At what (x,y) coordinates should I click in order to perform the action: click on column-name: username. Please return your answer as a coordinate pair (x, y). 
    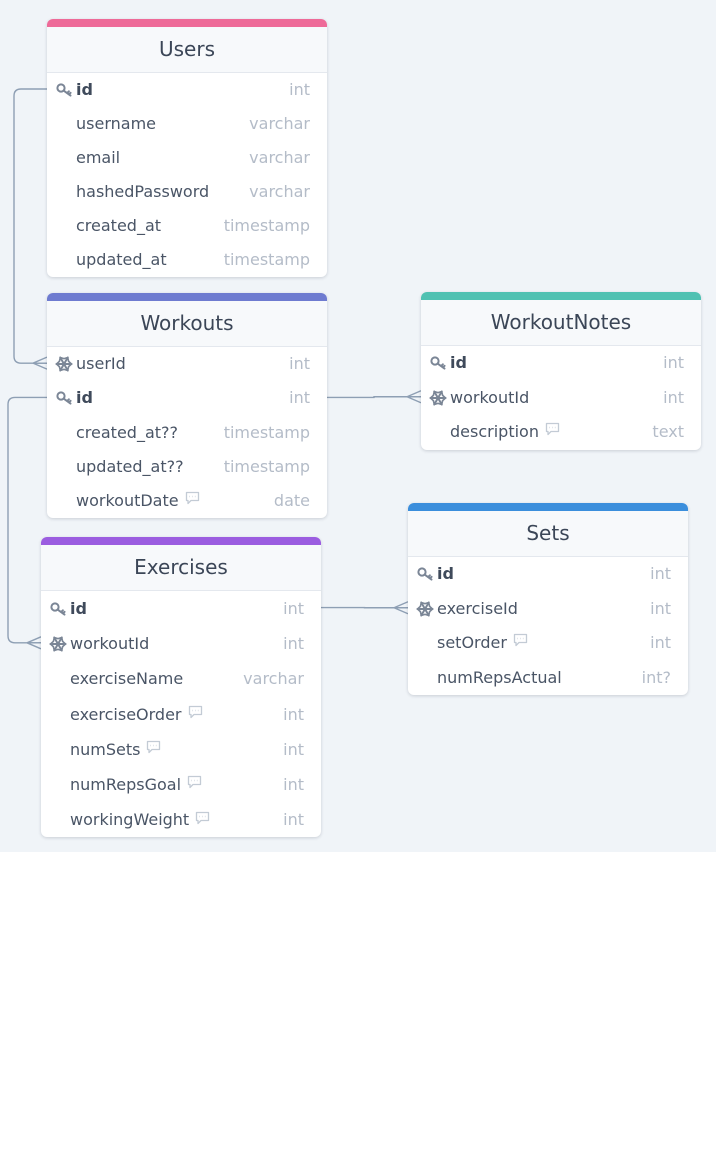
    Looking at the image, I should click on (116, 123).